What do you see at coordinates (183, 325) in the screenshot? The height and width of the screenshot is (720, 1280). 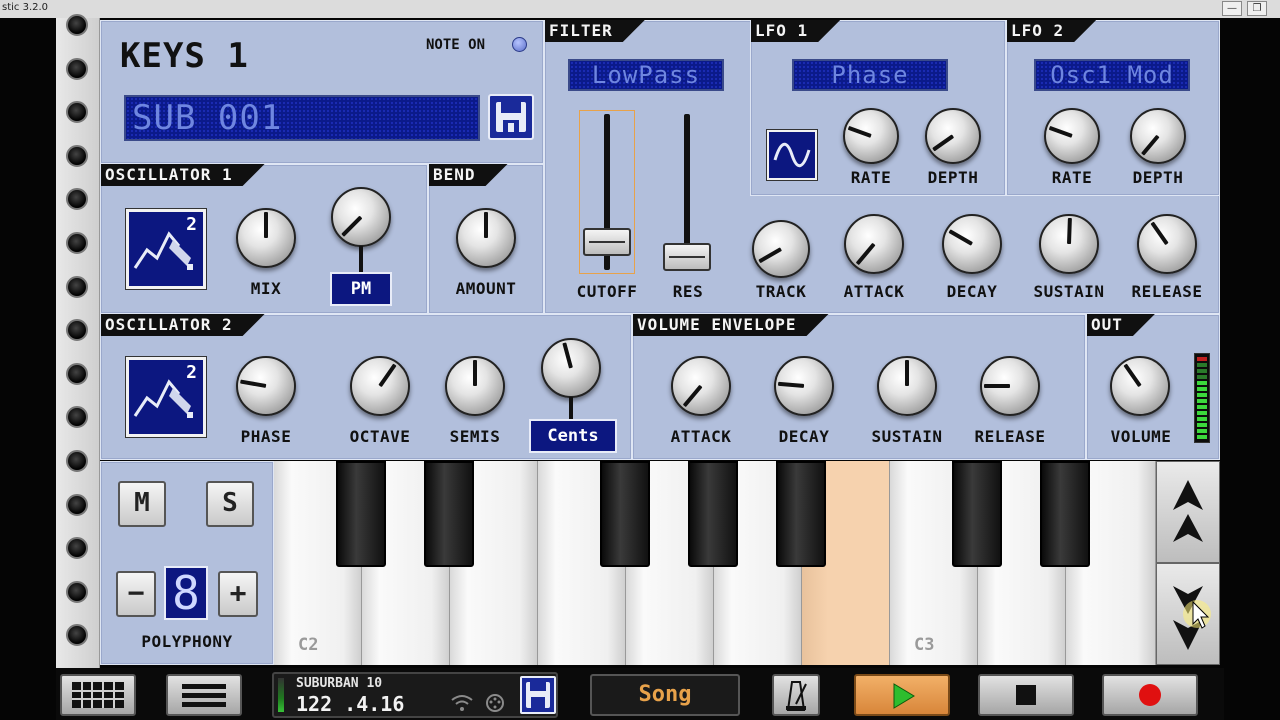 I see `oscillator2-label: OSCILLATOR 2` at bounding box center [183, 325].